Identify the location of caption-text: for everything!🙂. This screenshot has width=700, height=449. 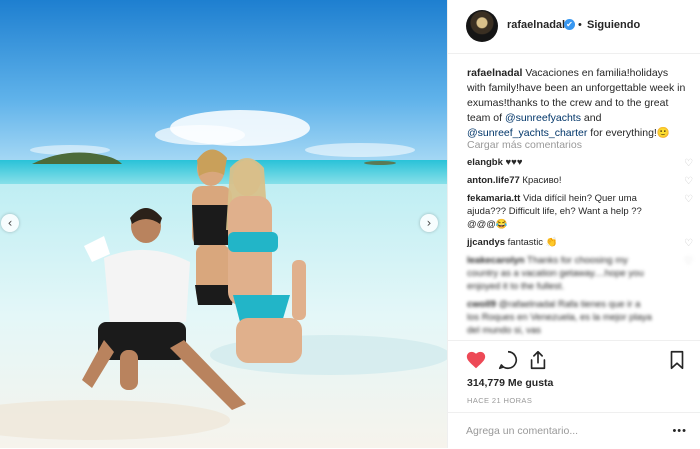
(628, 133).